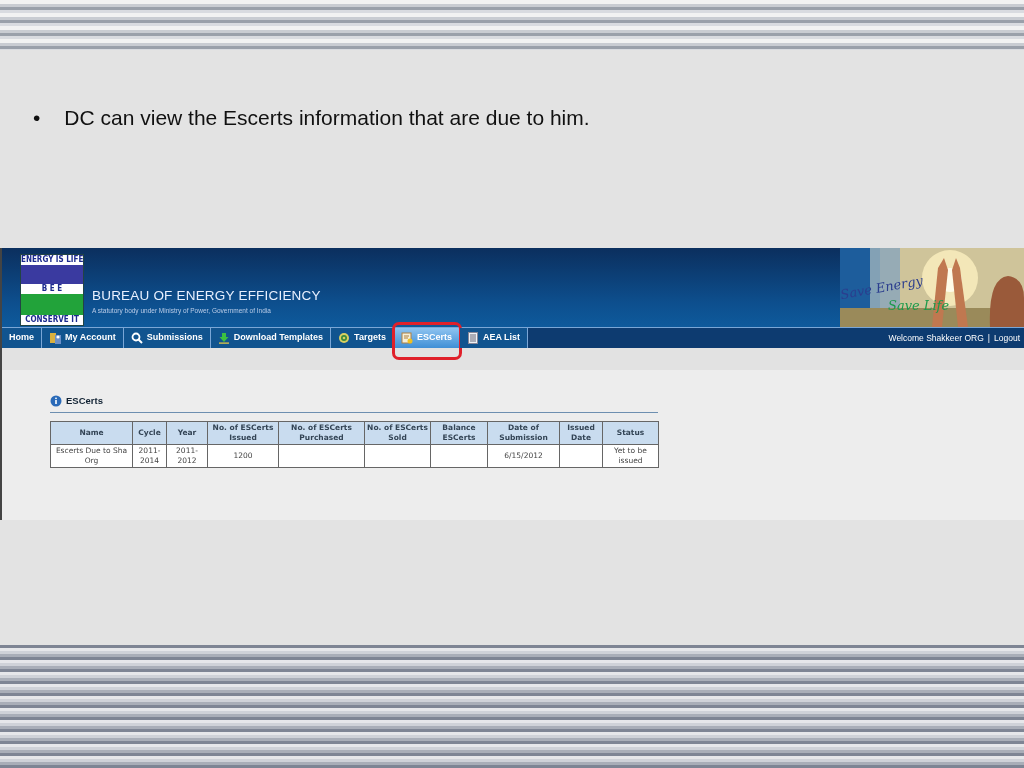 The width and height of the screenshot is (1024, 768). I want to click on nav-tab: Home, so click(22, 338).